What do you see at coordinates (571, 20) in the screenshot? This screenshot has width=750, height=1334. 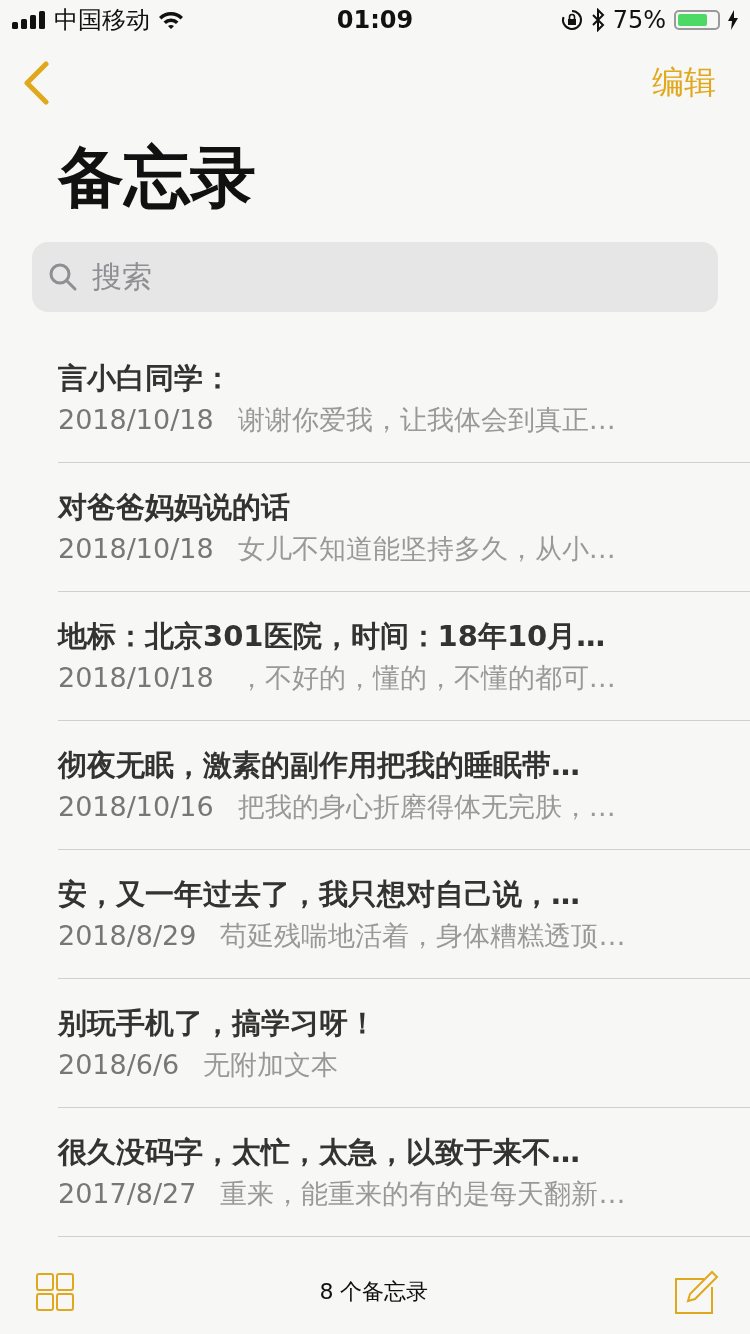 I see `rotation-lock-icon` at bounding box center [571, 20].